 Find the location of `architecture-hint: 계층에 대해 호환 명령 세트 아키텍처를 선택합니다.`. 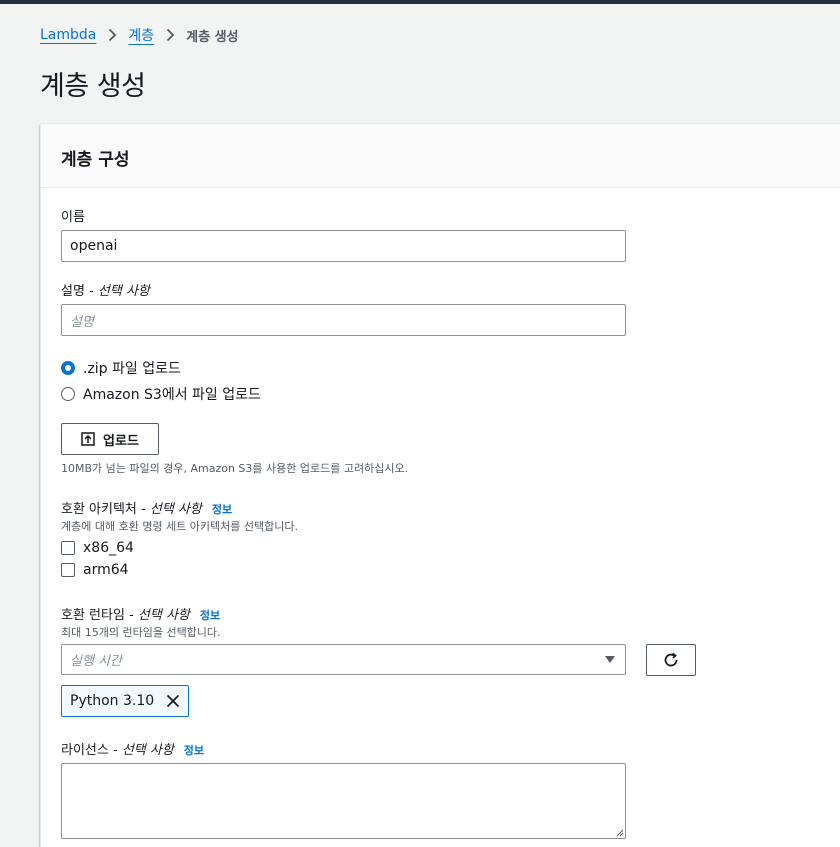

architecture-hint: 계층에 대해 호환 명령 세트 아키텍처를 선택합니다. is located at coordinates (179, 526).